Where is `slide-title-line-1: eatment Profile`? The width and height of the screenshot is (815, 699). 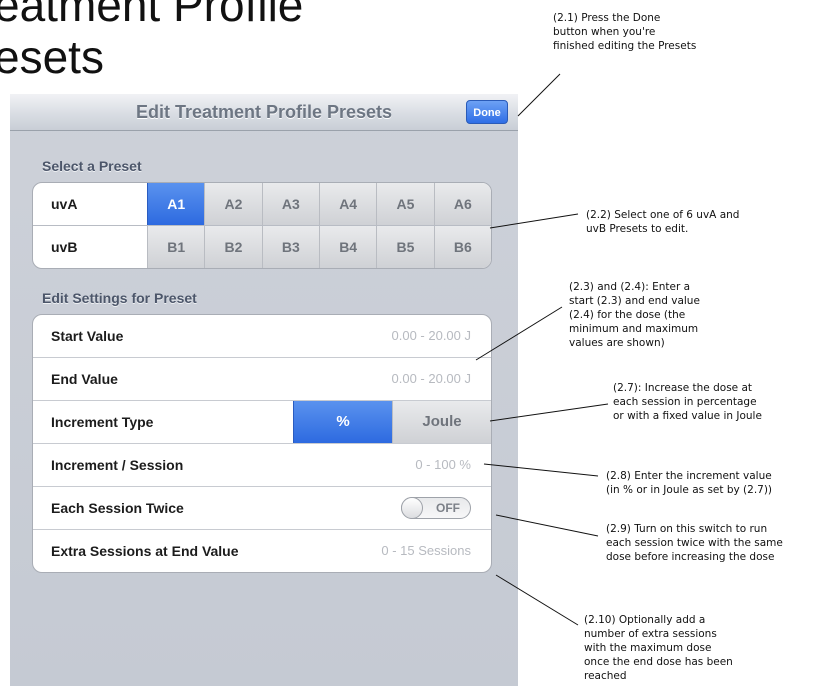
slide-title-line-1: eatment Profile is located at coordinates (152, 15).